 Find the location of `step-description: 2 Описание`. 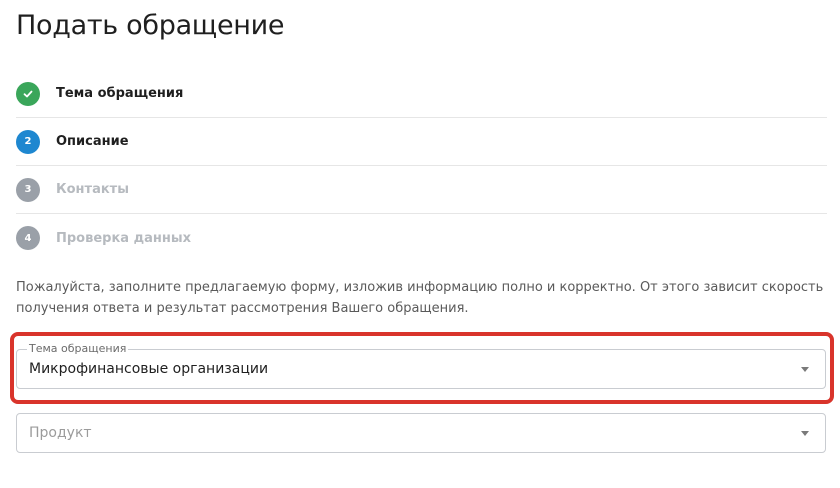

step-description: 2 Описание is located at coordinates (421, 142).